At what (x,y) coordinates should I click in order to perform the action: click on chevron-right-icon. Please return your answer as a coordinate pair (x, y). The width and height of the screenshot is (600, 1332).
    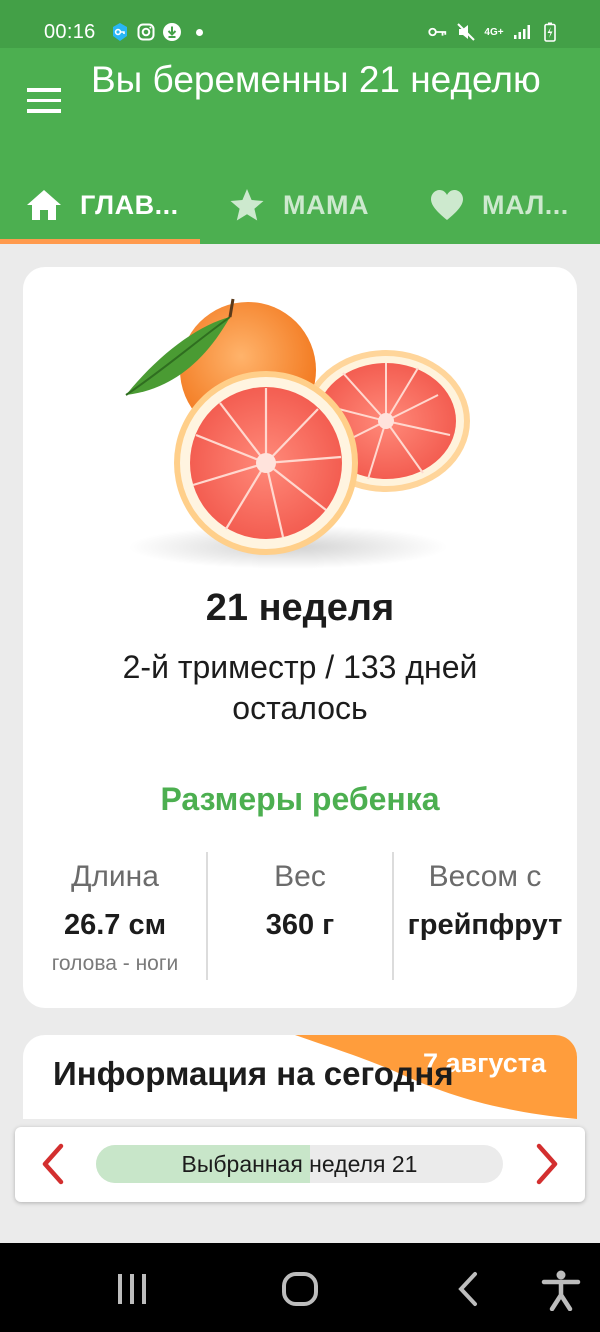
    Looking at the image, I should click on (547, 1164).